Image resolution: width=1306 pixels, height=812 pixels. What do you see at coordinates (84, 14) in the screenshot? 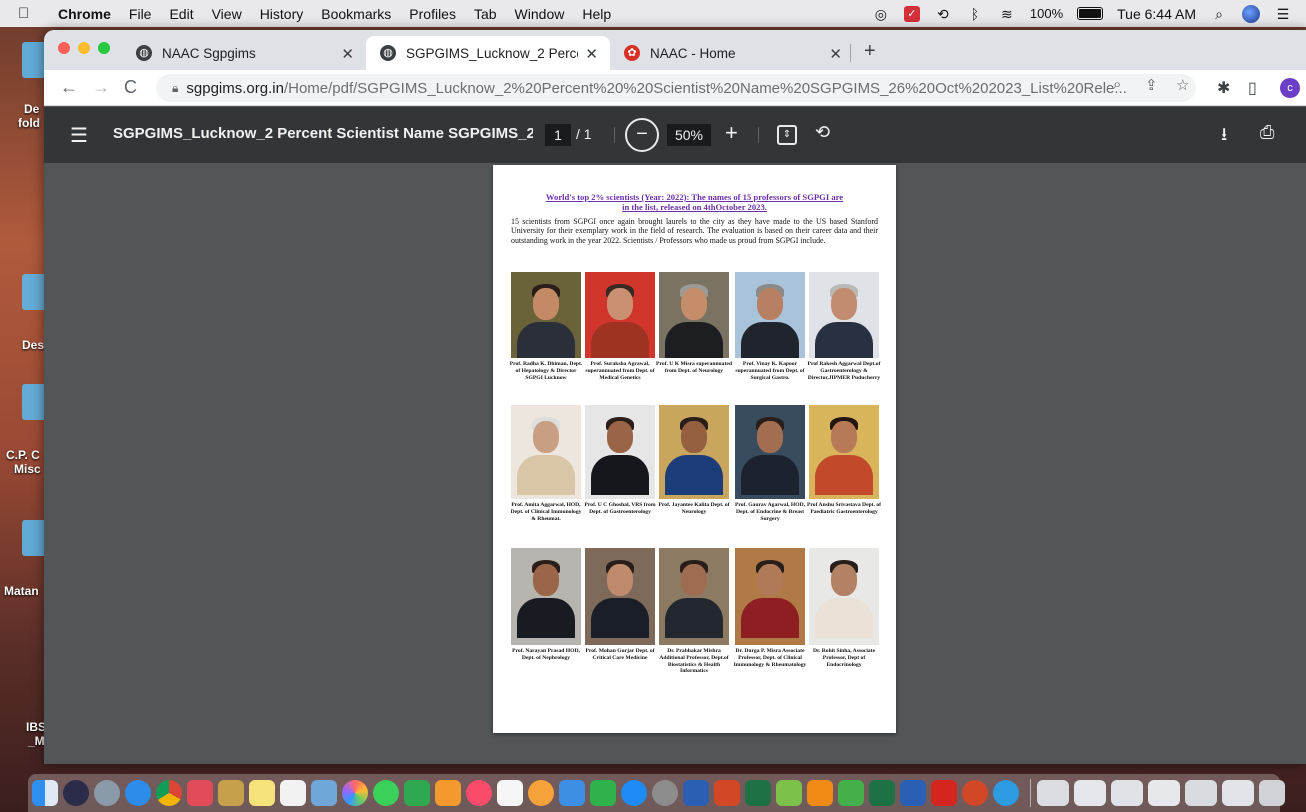
I see `menu-app-chrome: Chrome` at bounding box center [84, 14].